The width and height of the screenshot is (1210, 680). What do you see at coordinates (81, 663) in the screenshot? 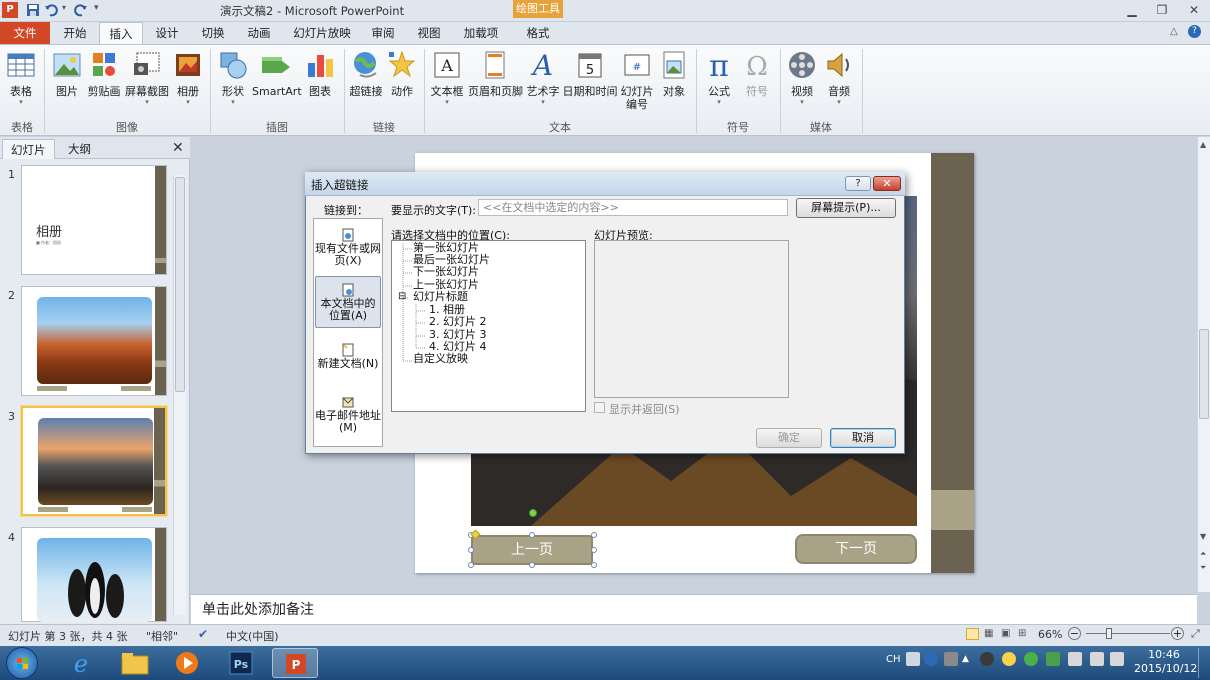
I see `ie-icon: e` at bounding box center [81, 663].